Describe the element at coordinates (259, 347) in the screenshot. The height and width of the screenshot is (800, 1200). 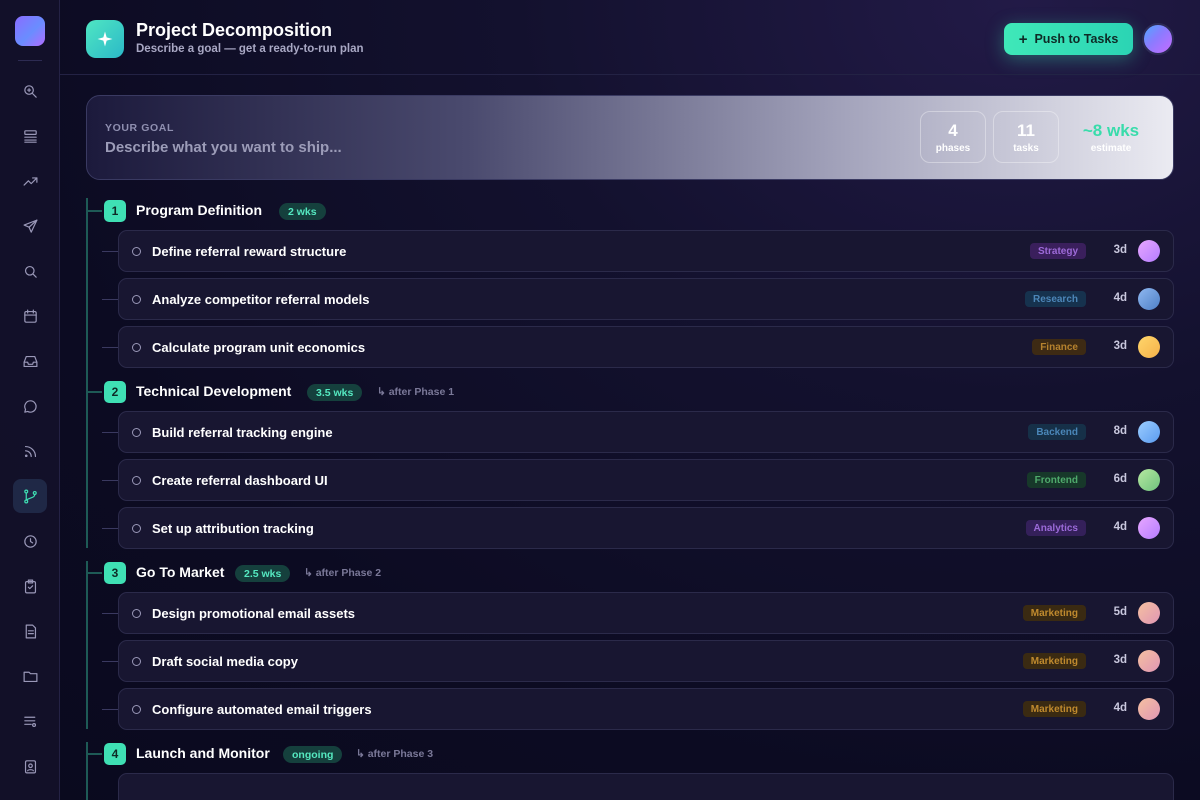
I see `task-title: Calculate program unit economics` at that location.